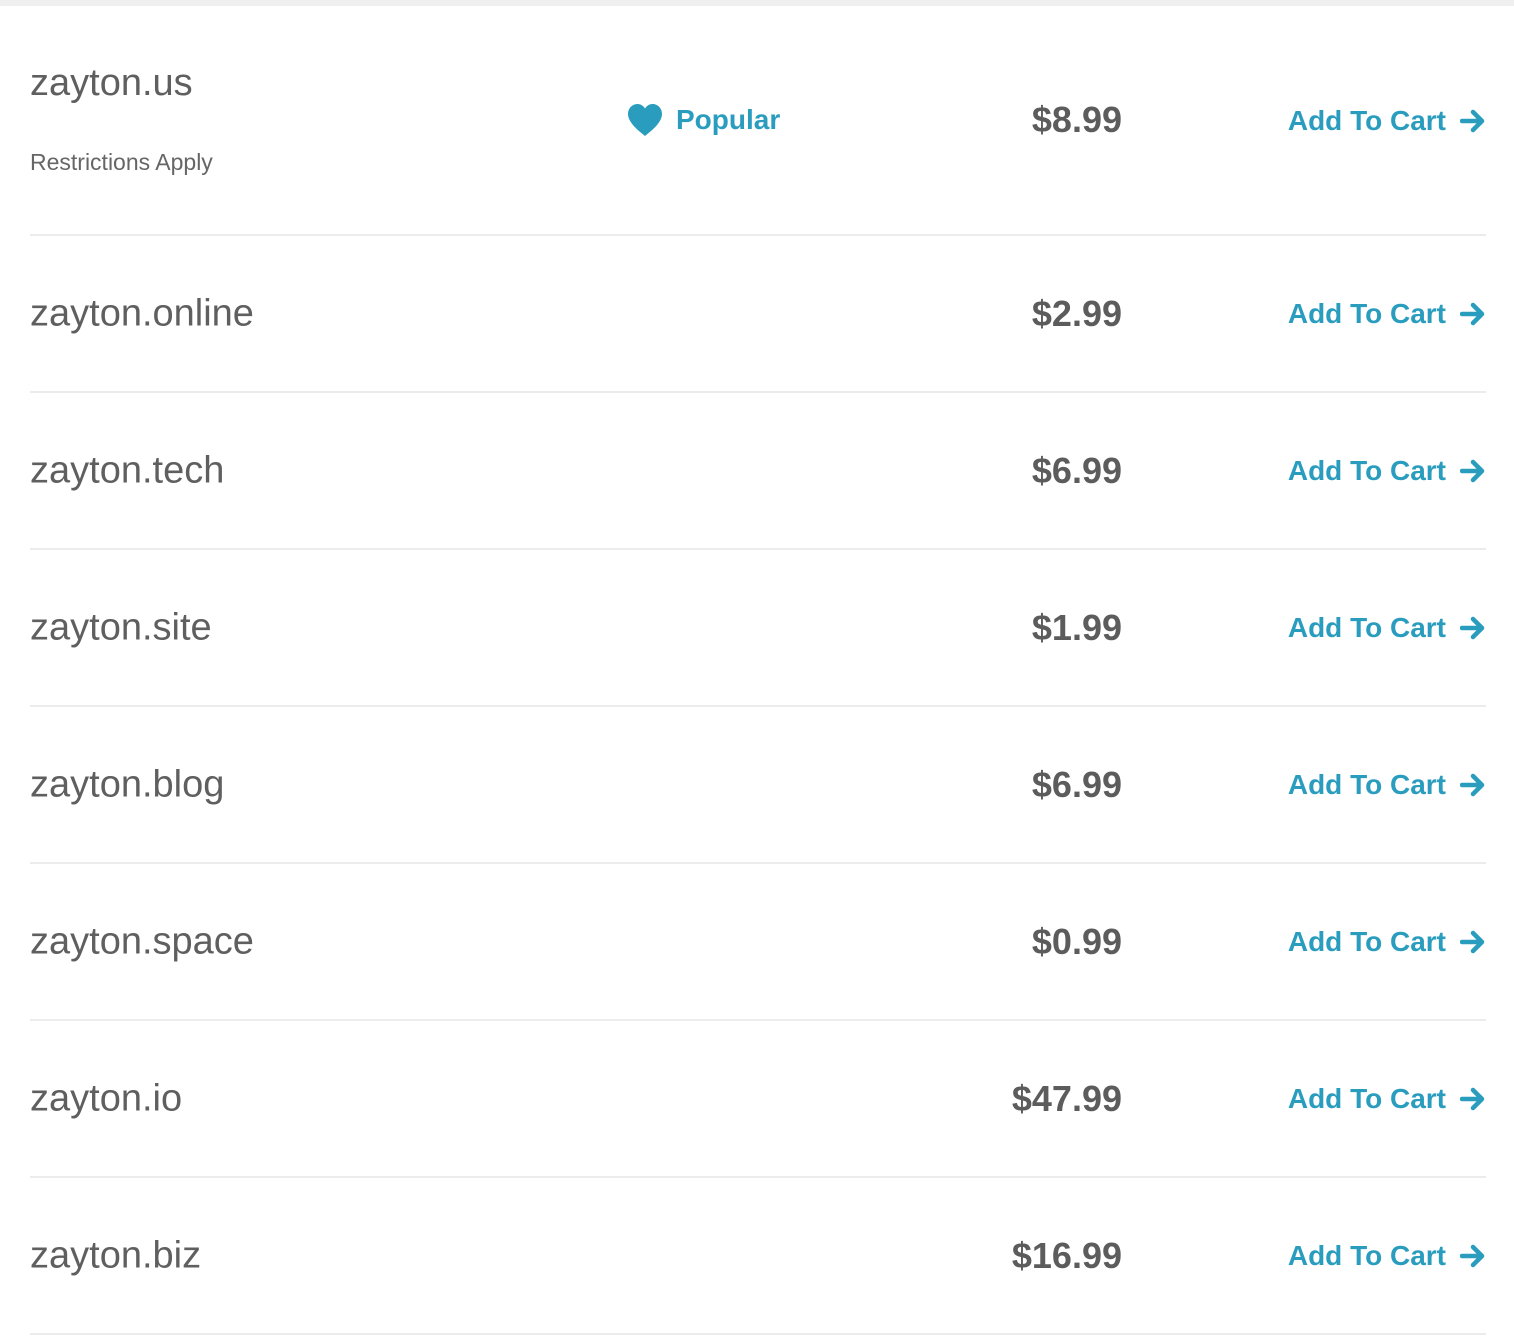 The image size is (1514, 1336). Describe the element at coordinates (127, 784) in the screenshot. I see `domain-name: zayton.blog` at that location.